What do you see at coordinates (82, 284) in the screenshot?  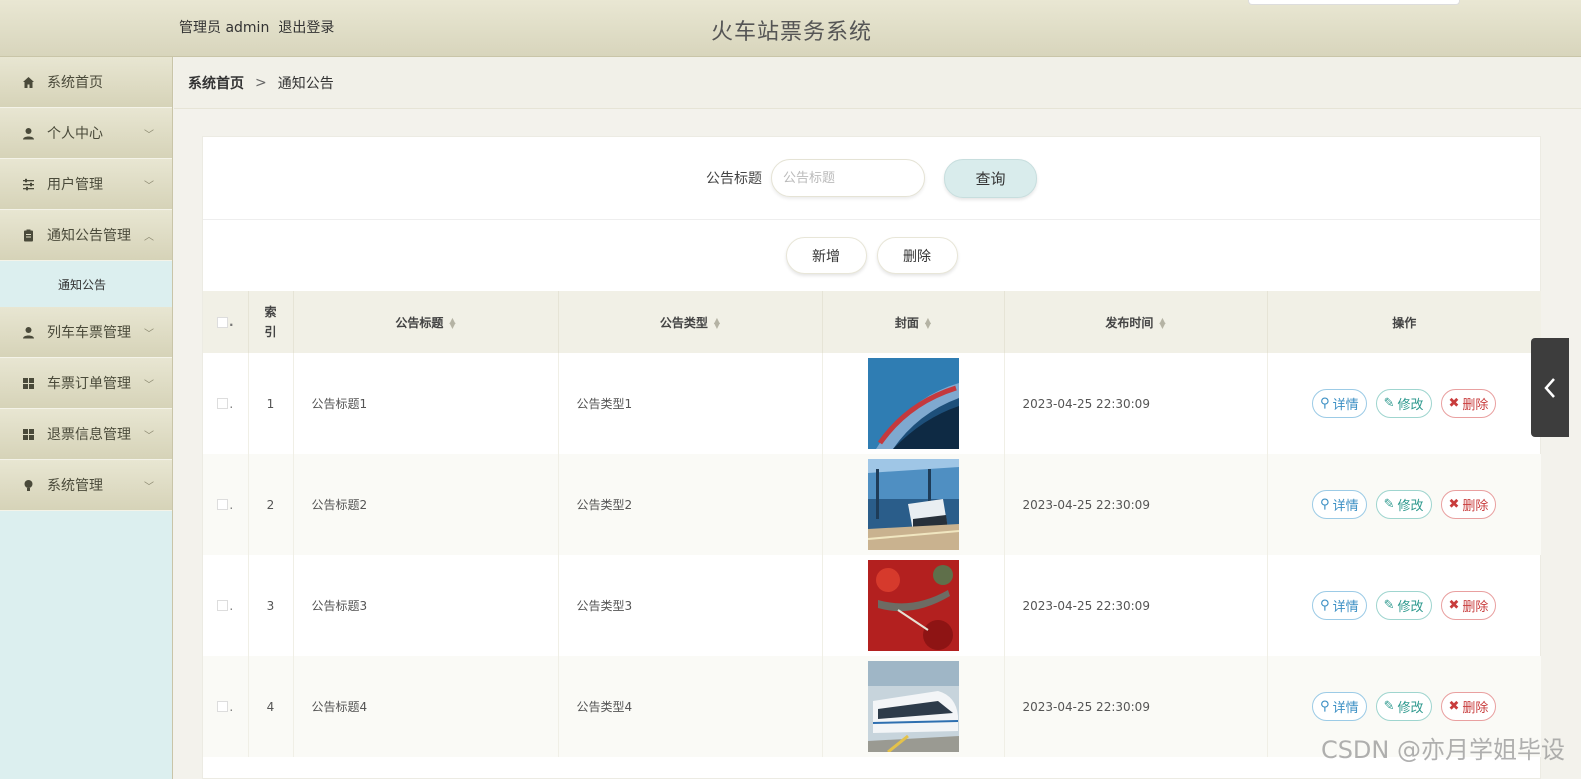 I see `sidebar-subitem-label: 通知公告` at bounding box center [82, 284].